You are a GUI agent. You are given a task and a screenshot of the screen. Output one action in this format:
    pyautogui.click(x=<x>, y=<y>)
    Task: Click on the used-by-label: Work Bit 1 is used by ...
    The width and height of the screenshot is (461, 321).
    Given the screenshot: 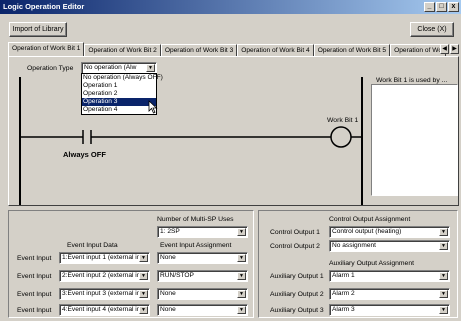 What is the action you would take?
    pyautogui.click(x=412, y=80)
    